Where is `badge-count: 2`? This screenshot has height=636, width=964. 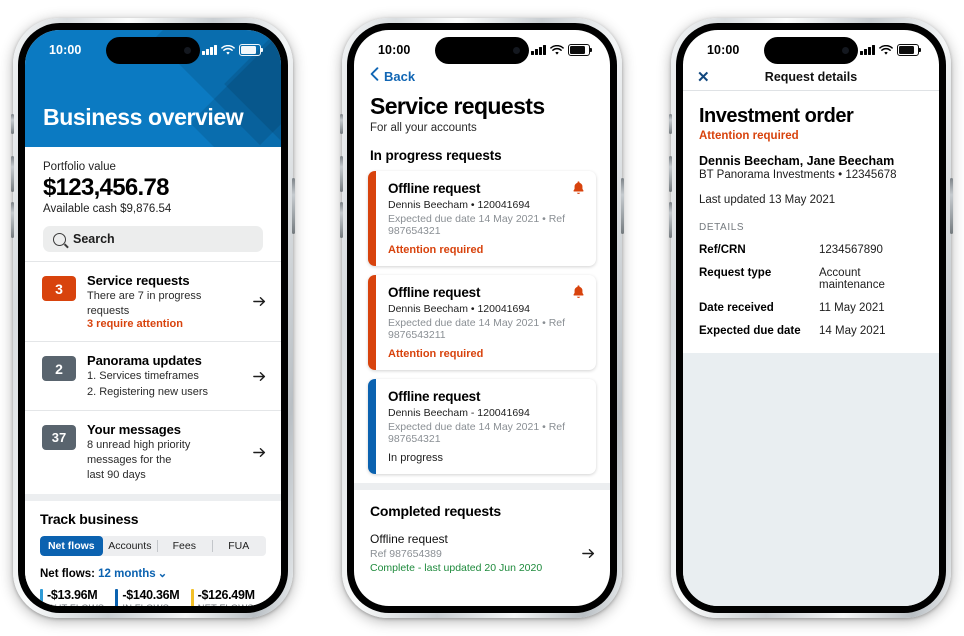
badge-count: 2 is located at coordinates (59, 369).